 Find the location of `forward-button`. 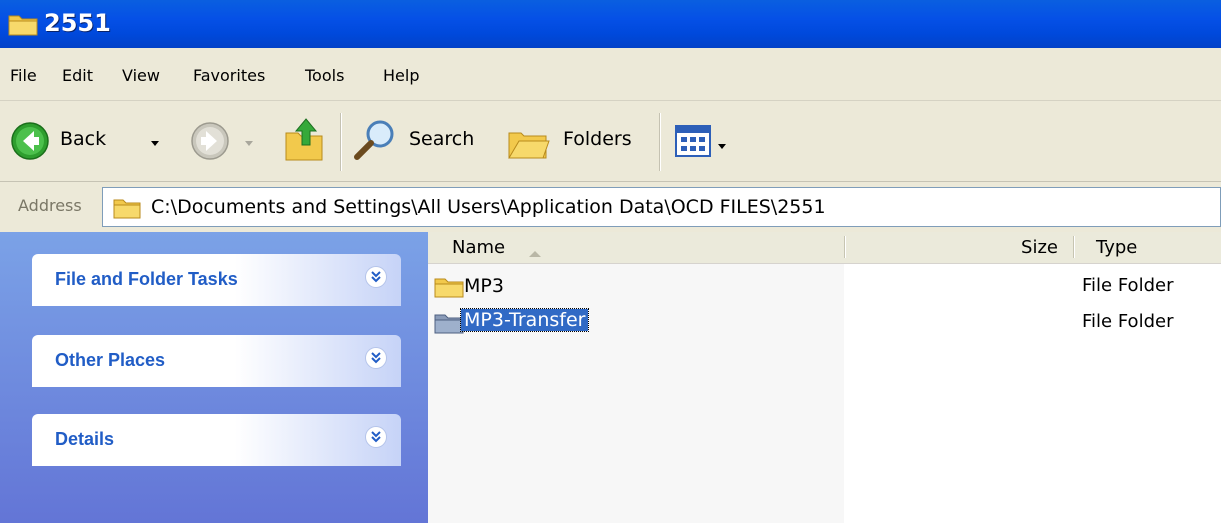

forward-button is located at coordinates (226, 141).